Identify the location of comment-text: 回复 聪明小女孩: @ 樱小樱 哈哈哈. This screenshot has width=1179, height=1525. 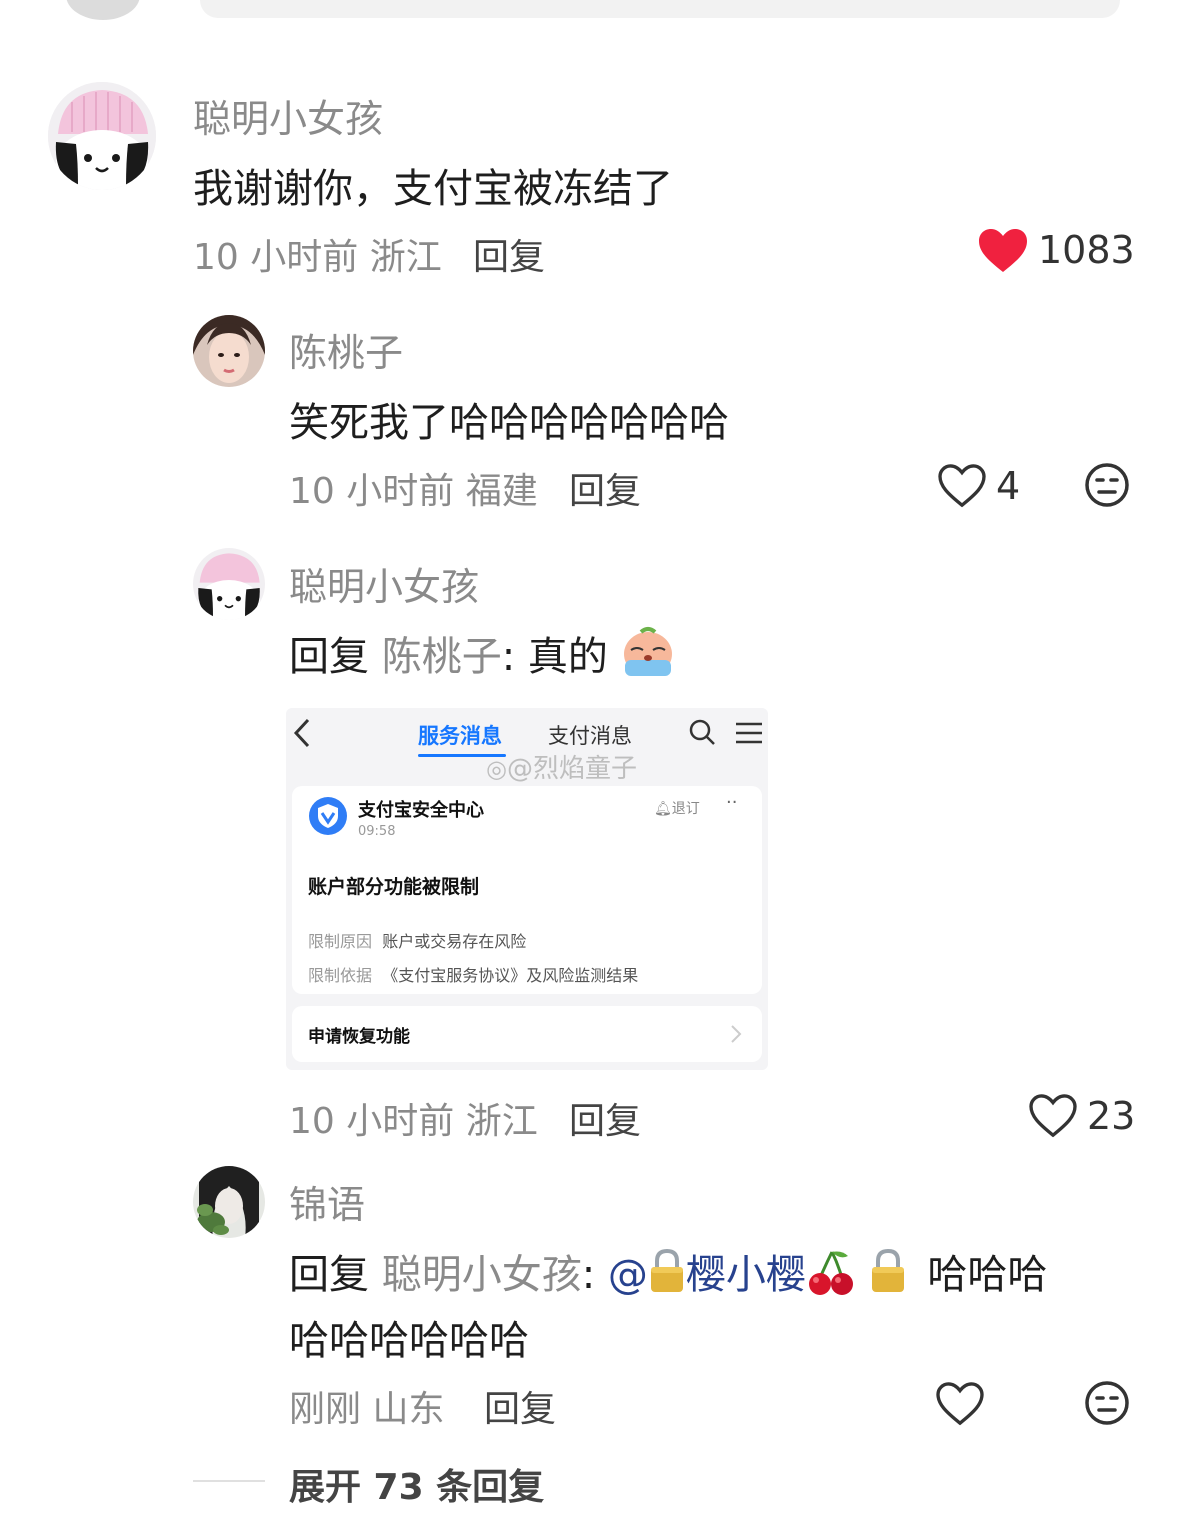
(668, 1271).